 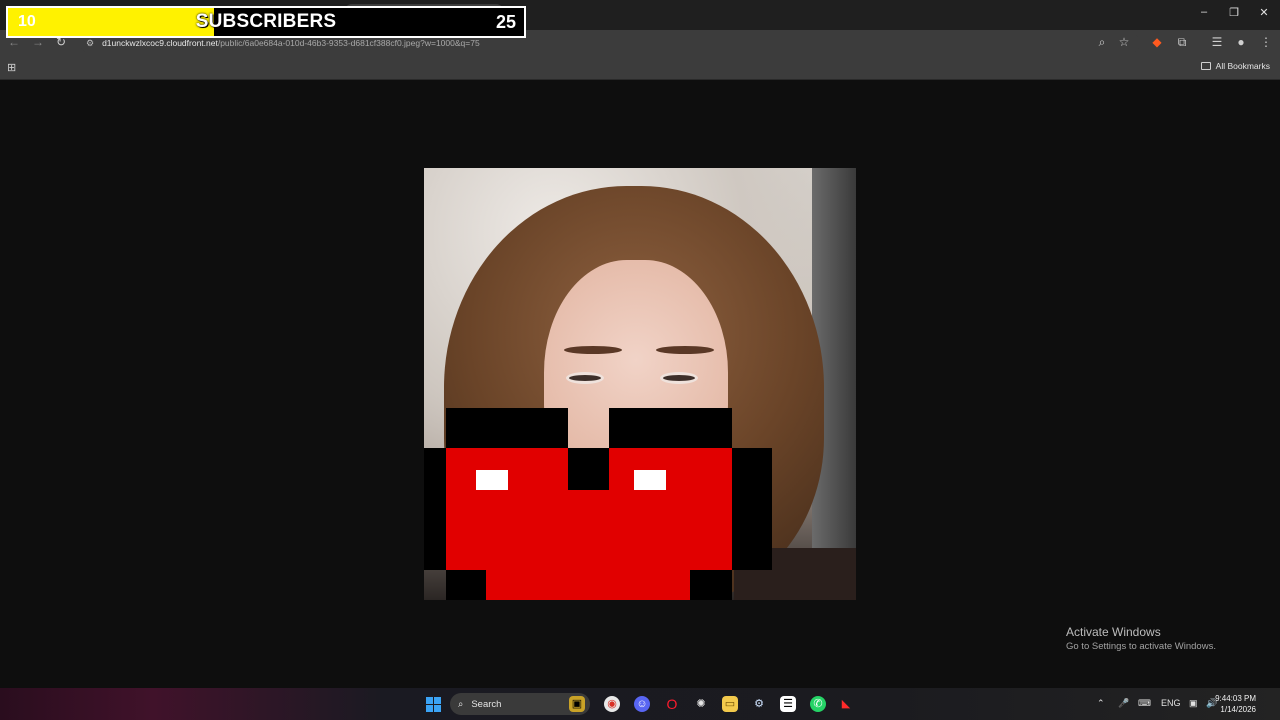 I want to click on extensions-puzzle-icon: ⧉, so click(x=1182, y=42).